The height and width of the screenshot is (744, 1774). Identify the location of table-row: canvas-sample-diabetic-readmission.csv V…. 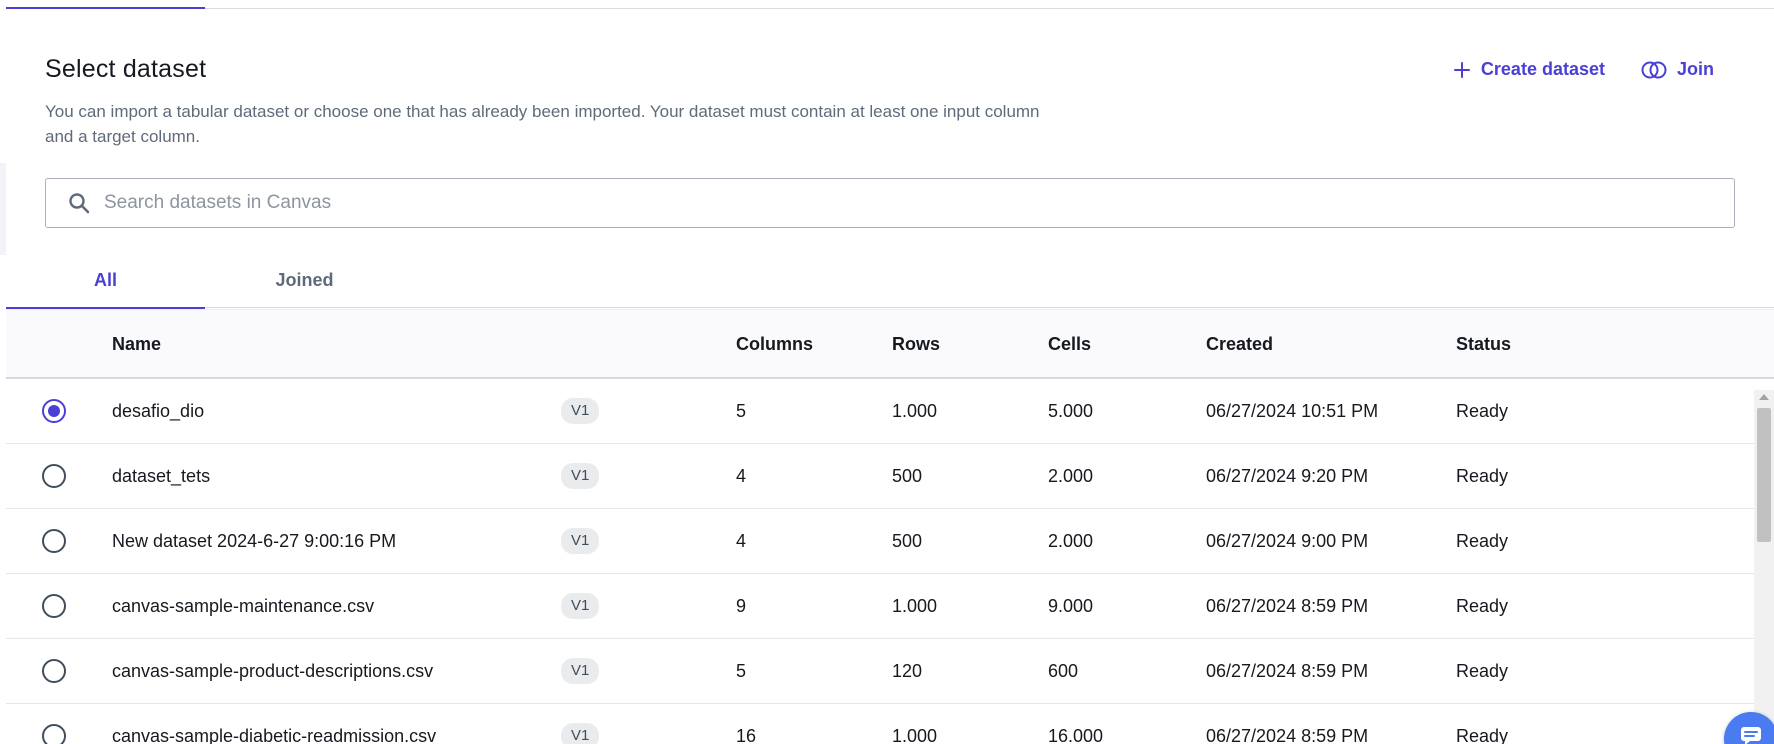
(880, 724).